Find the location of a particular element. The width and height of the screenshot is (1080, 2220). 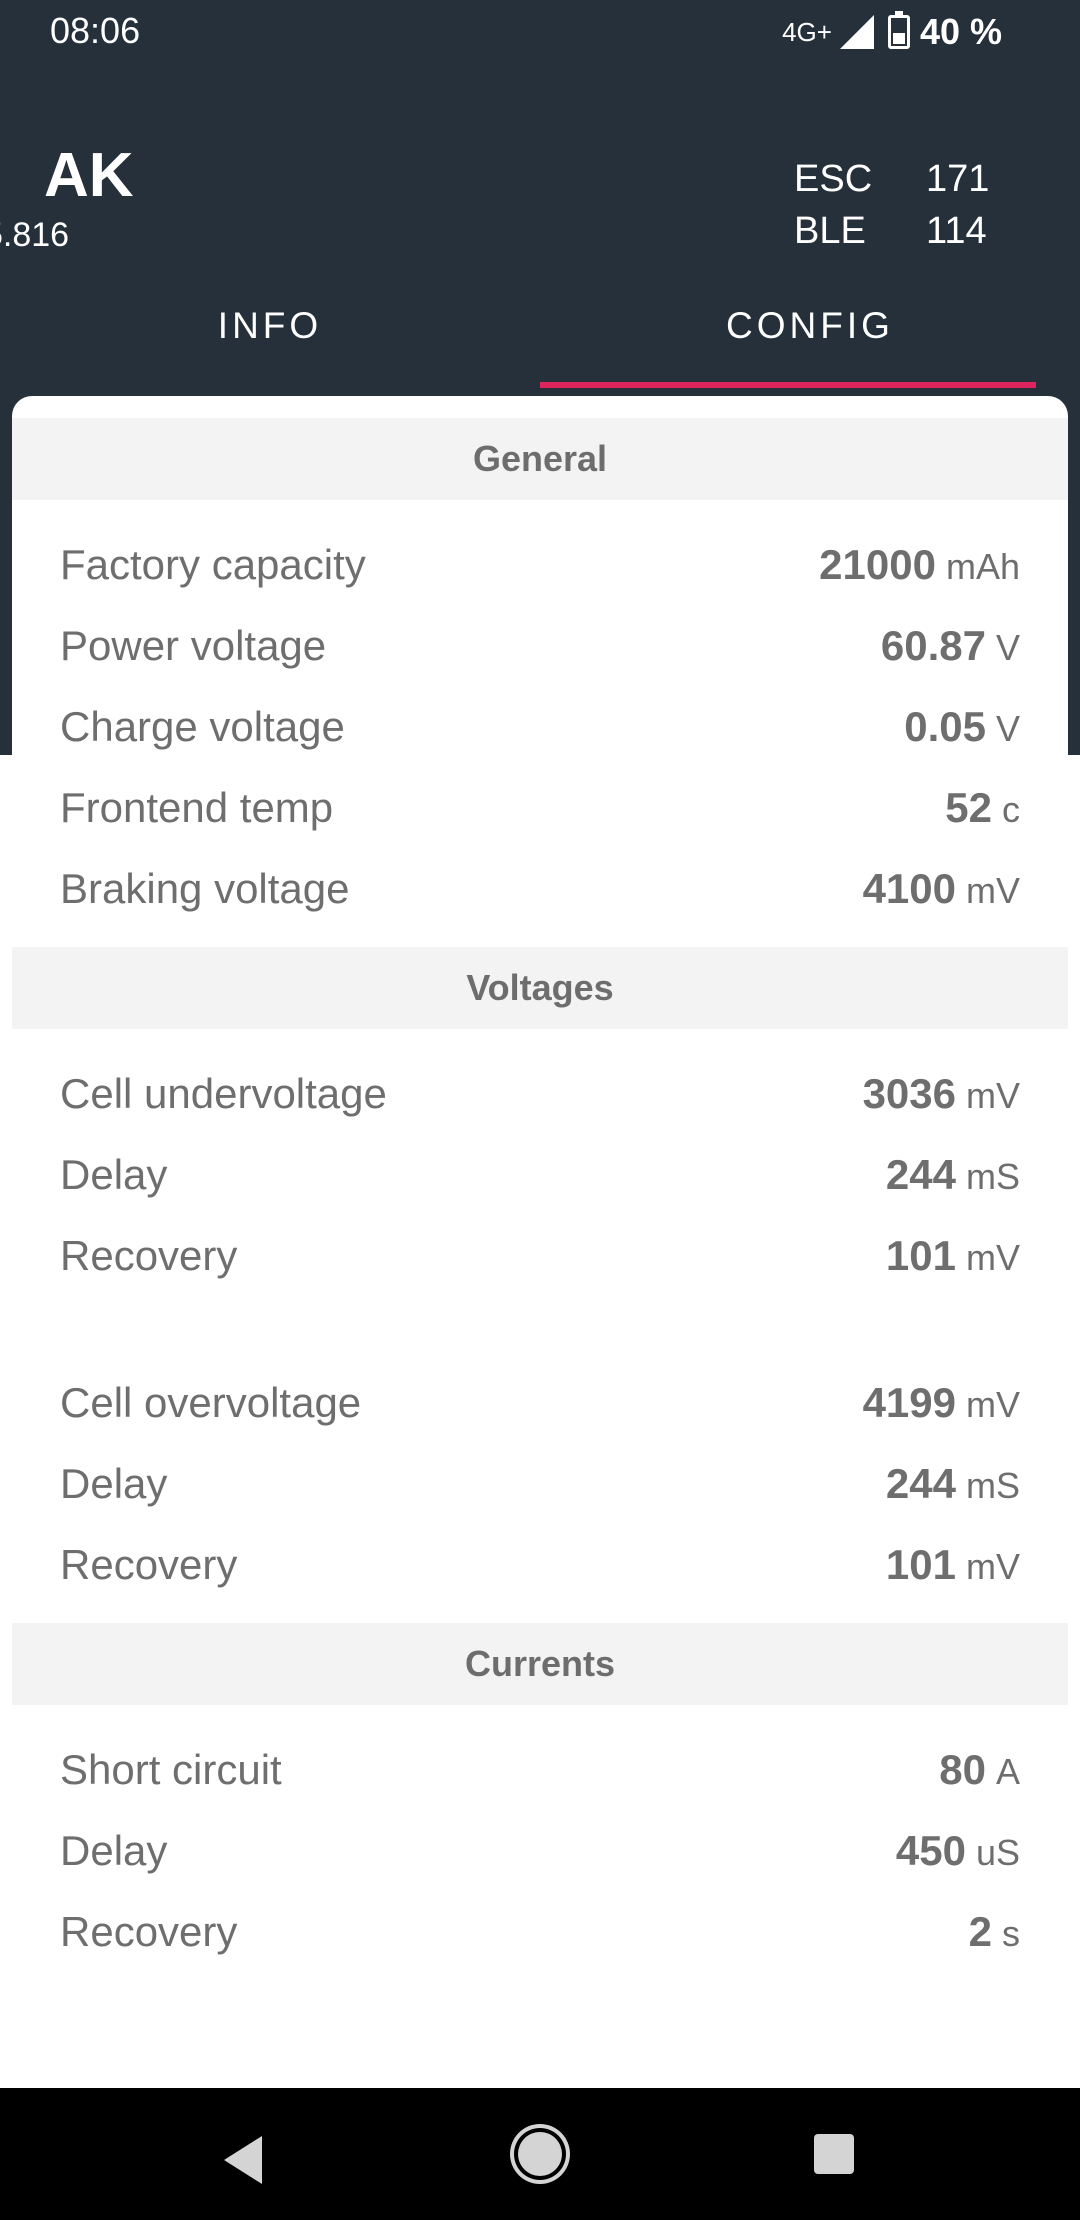

row-undervoltage-recovery: Recovery 101 mV is located at coordinates (540, 1255).